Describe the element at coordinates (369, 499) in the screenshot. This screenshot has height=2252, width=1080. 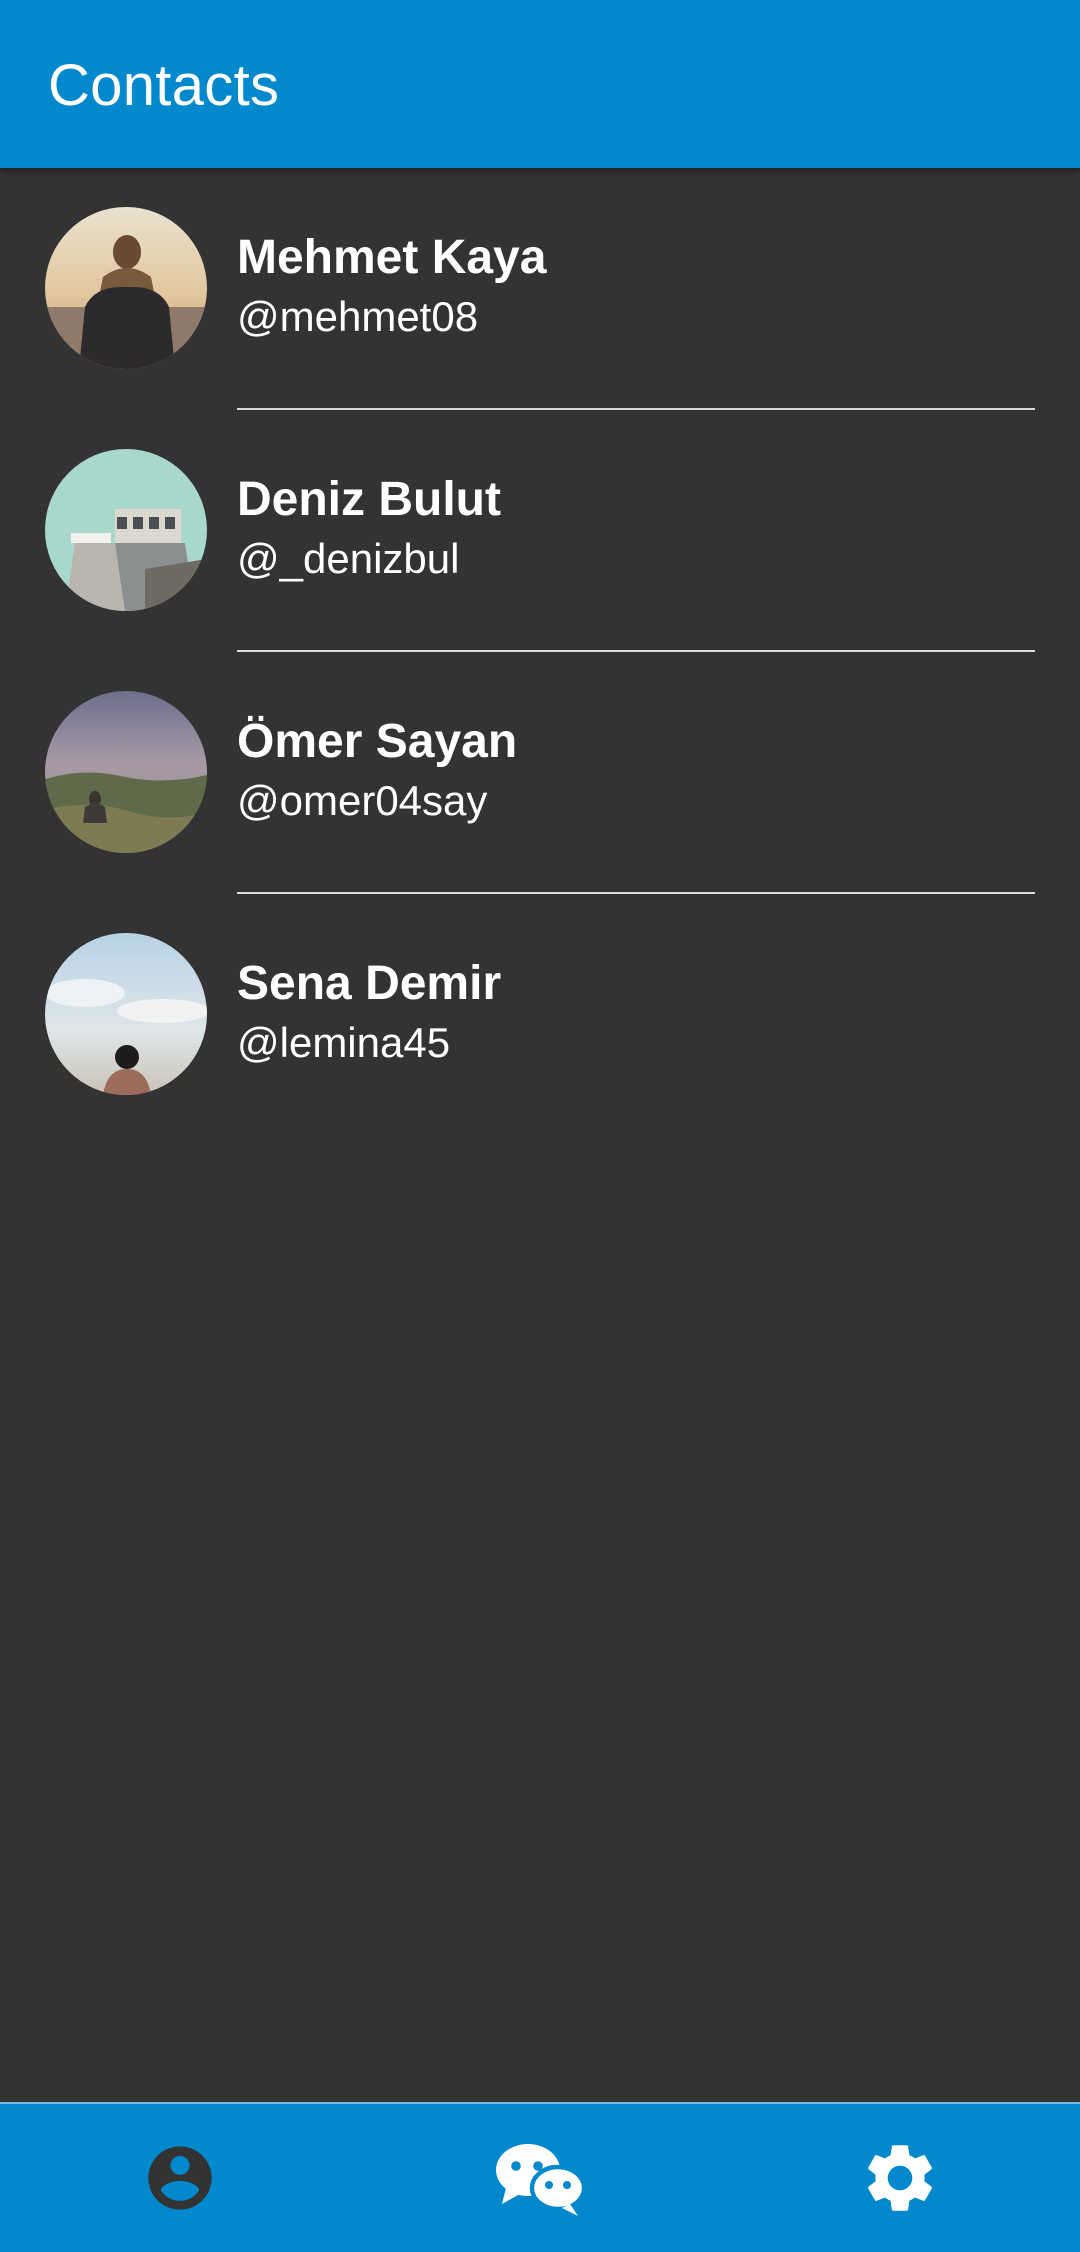
I see `contact-name: Deniz Bulut` at that location.